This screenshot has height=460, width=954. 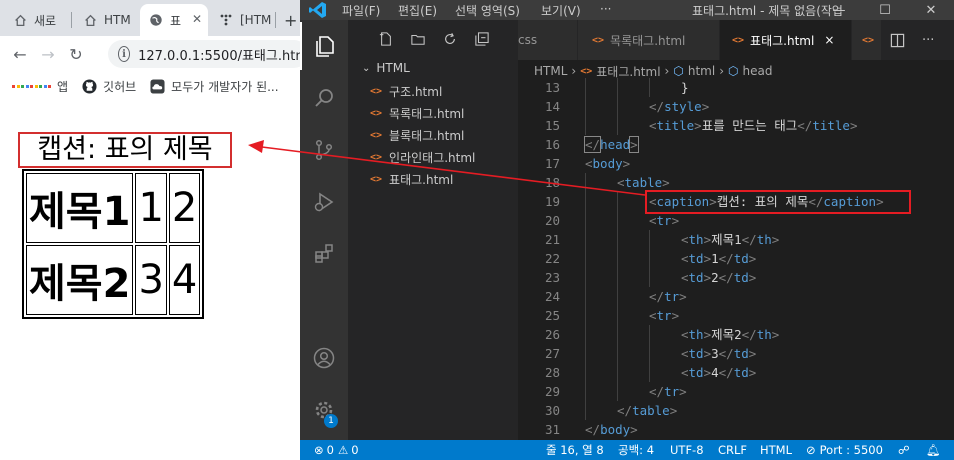 I want to click on explorer-button, so click(x=324, y=46).